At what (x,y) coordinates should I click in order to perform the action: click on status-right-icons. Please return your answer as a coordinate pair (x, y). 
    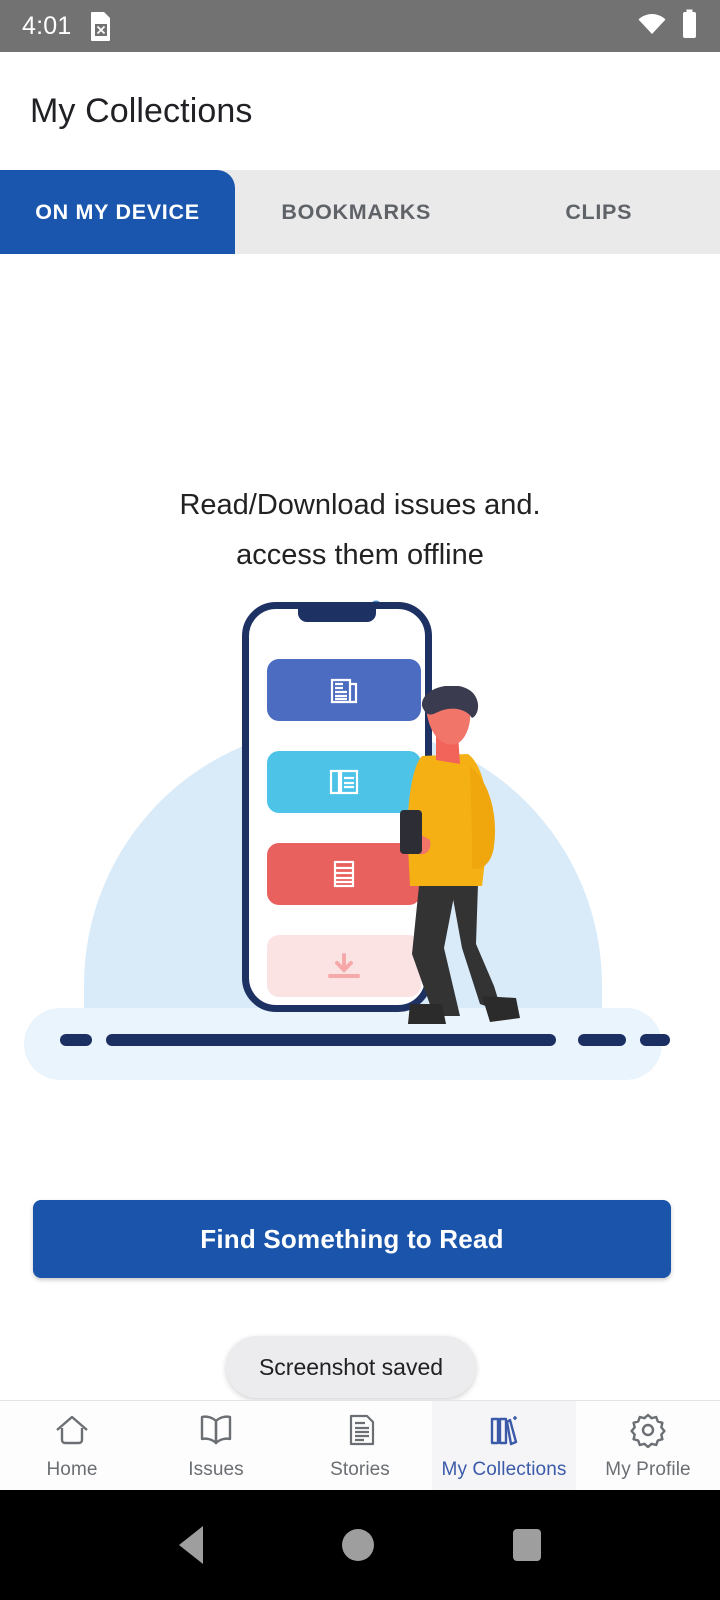
    Looking at the image, I should click on (667, 26).